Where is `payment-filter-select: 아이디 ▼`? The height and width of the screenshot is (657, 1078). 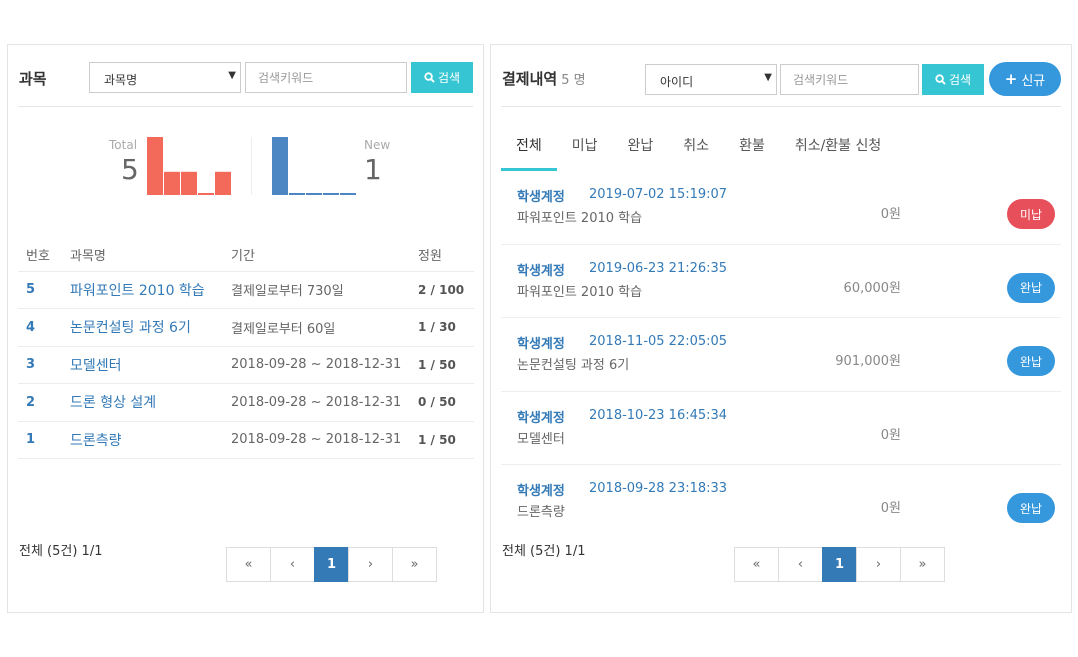
payment-filter-select: 아이디 ▼ is located at coordinates (711, 79).